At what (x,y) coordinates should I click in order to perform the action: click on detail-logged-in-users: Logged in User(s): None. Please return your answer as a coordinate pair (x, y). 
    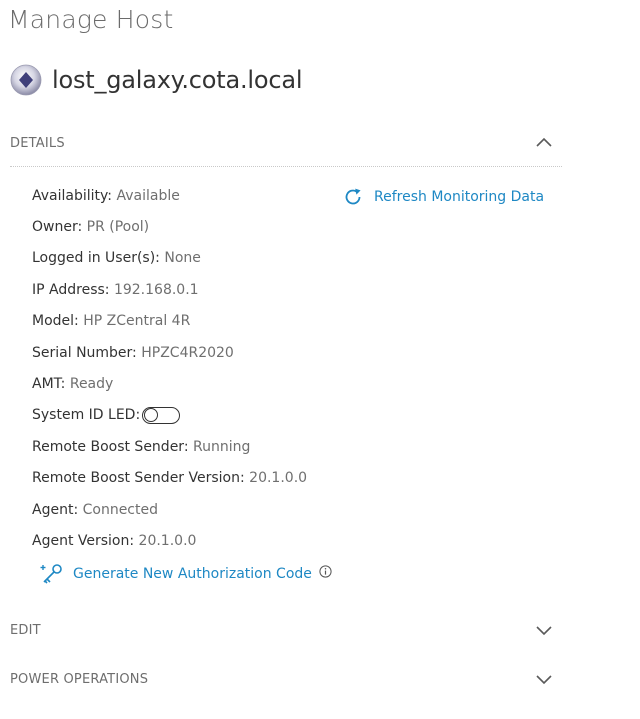
    Looking at the image, I should click on (169, 258).